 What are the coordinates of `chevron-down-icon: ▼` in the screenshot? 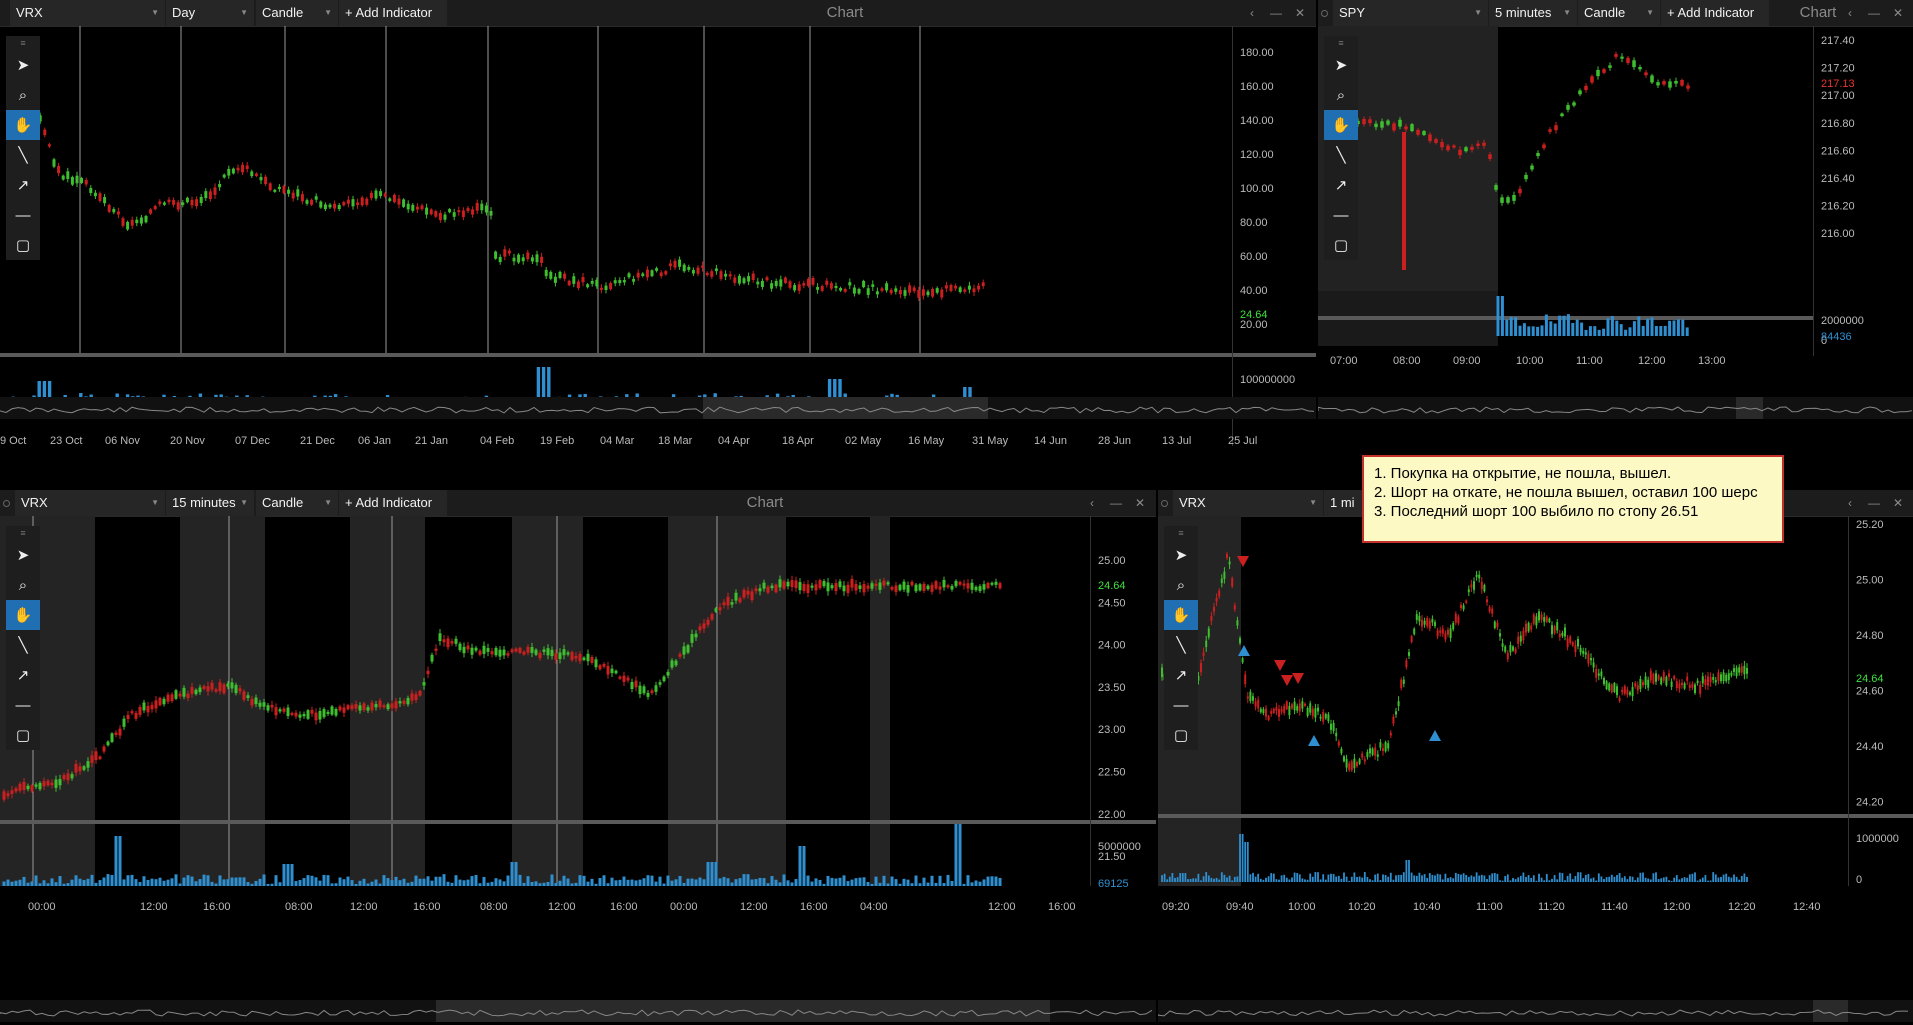 It's located at (244, 502).